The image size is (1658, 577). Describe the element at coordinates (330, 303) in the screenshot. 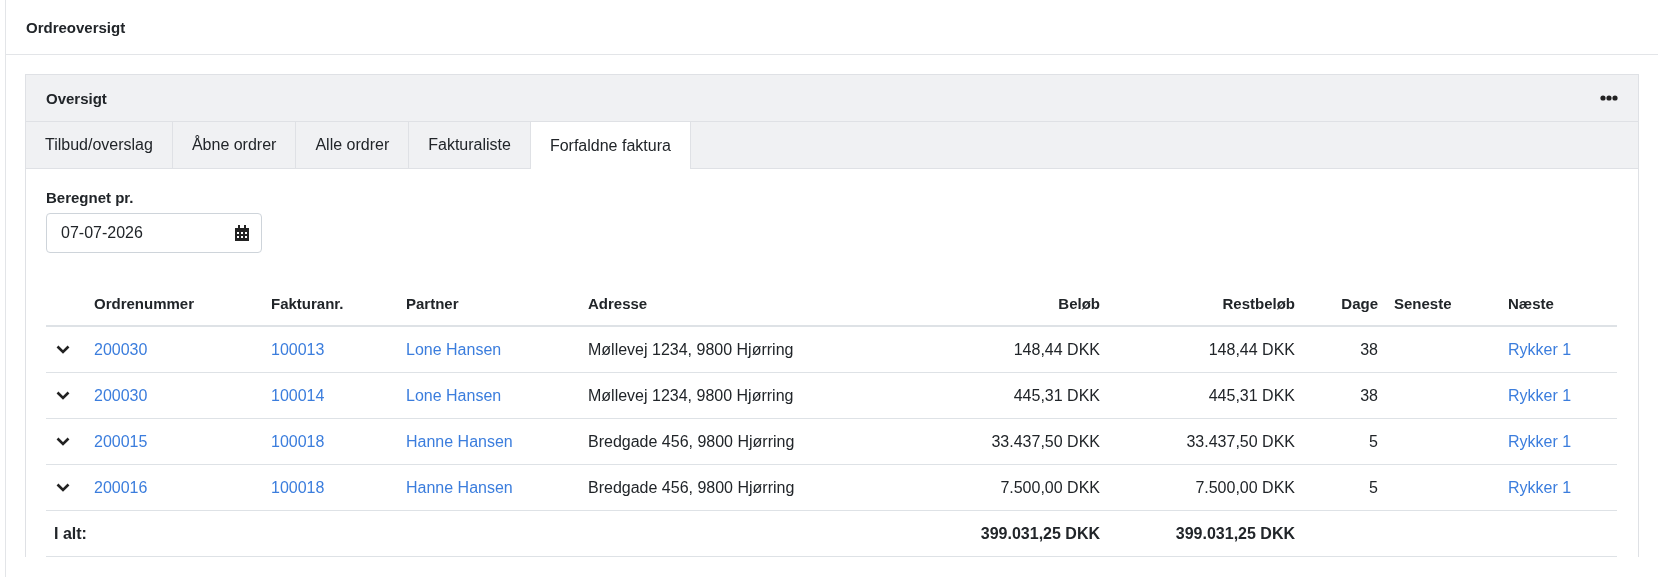

I see `column-header: Fakturanr.` at that location.